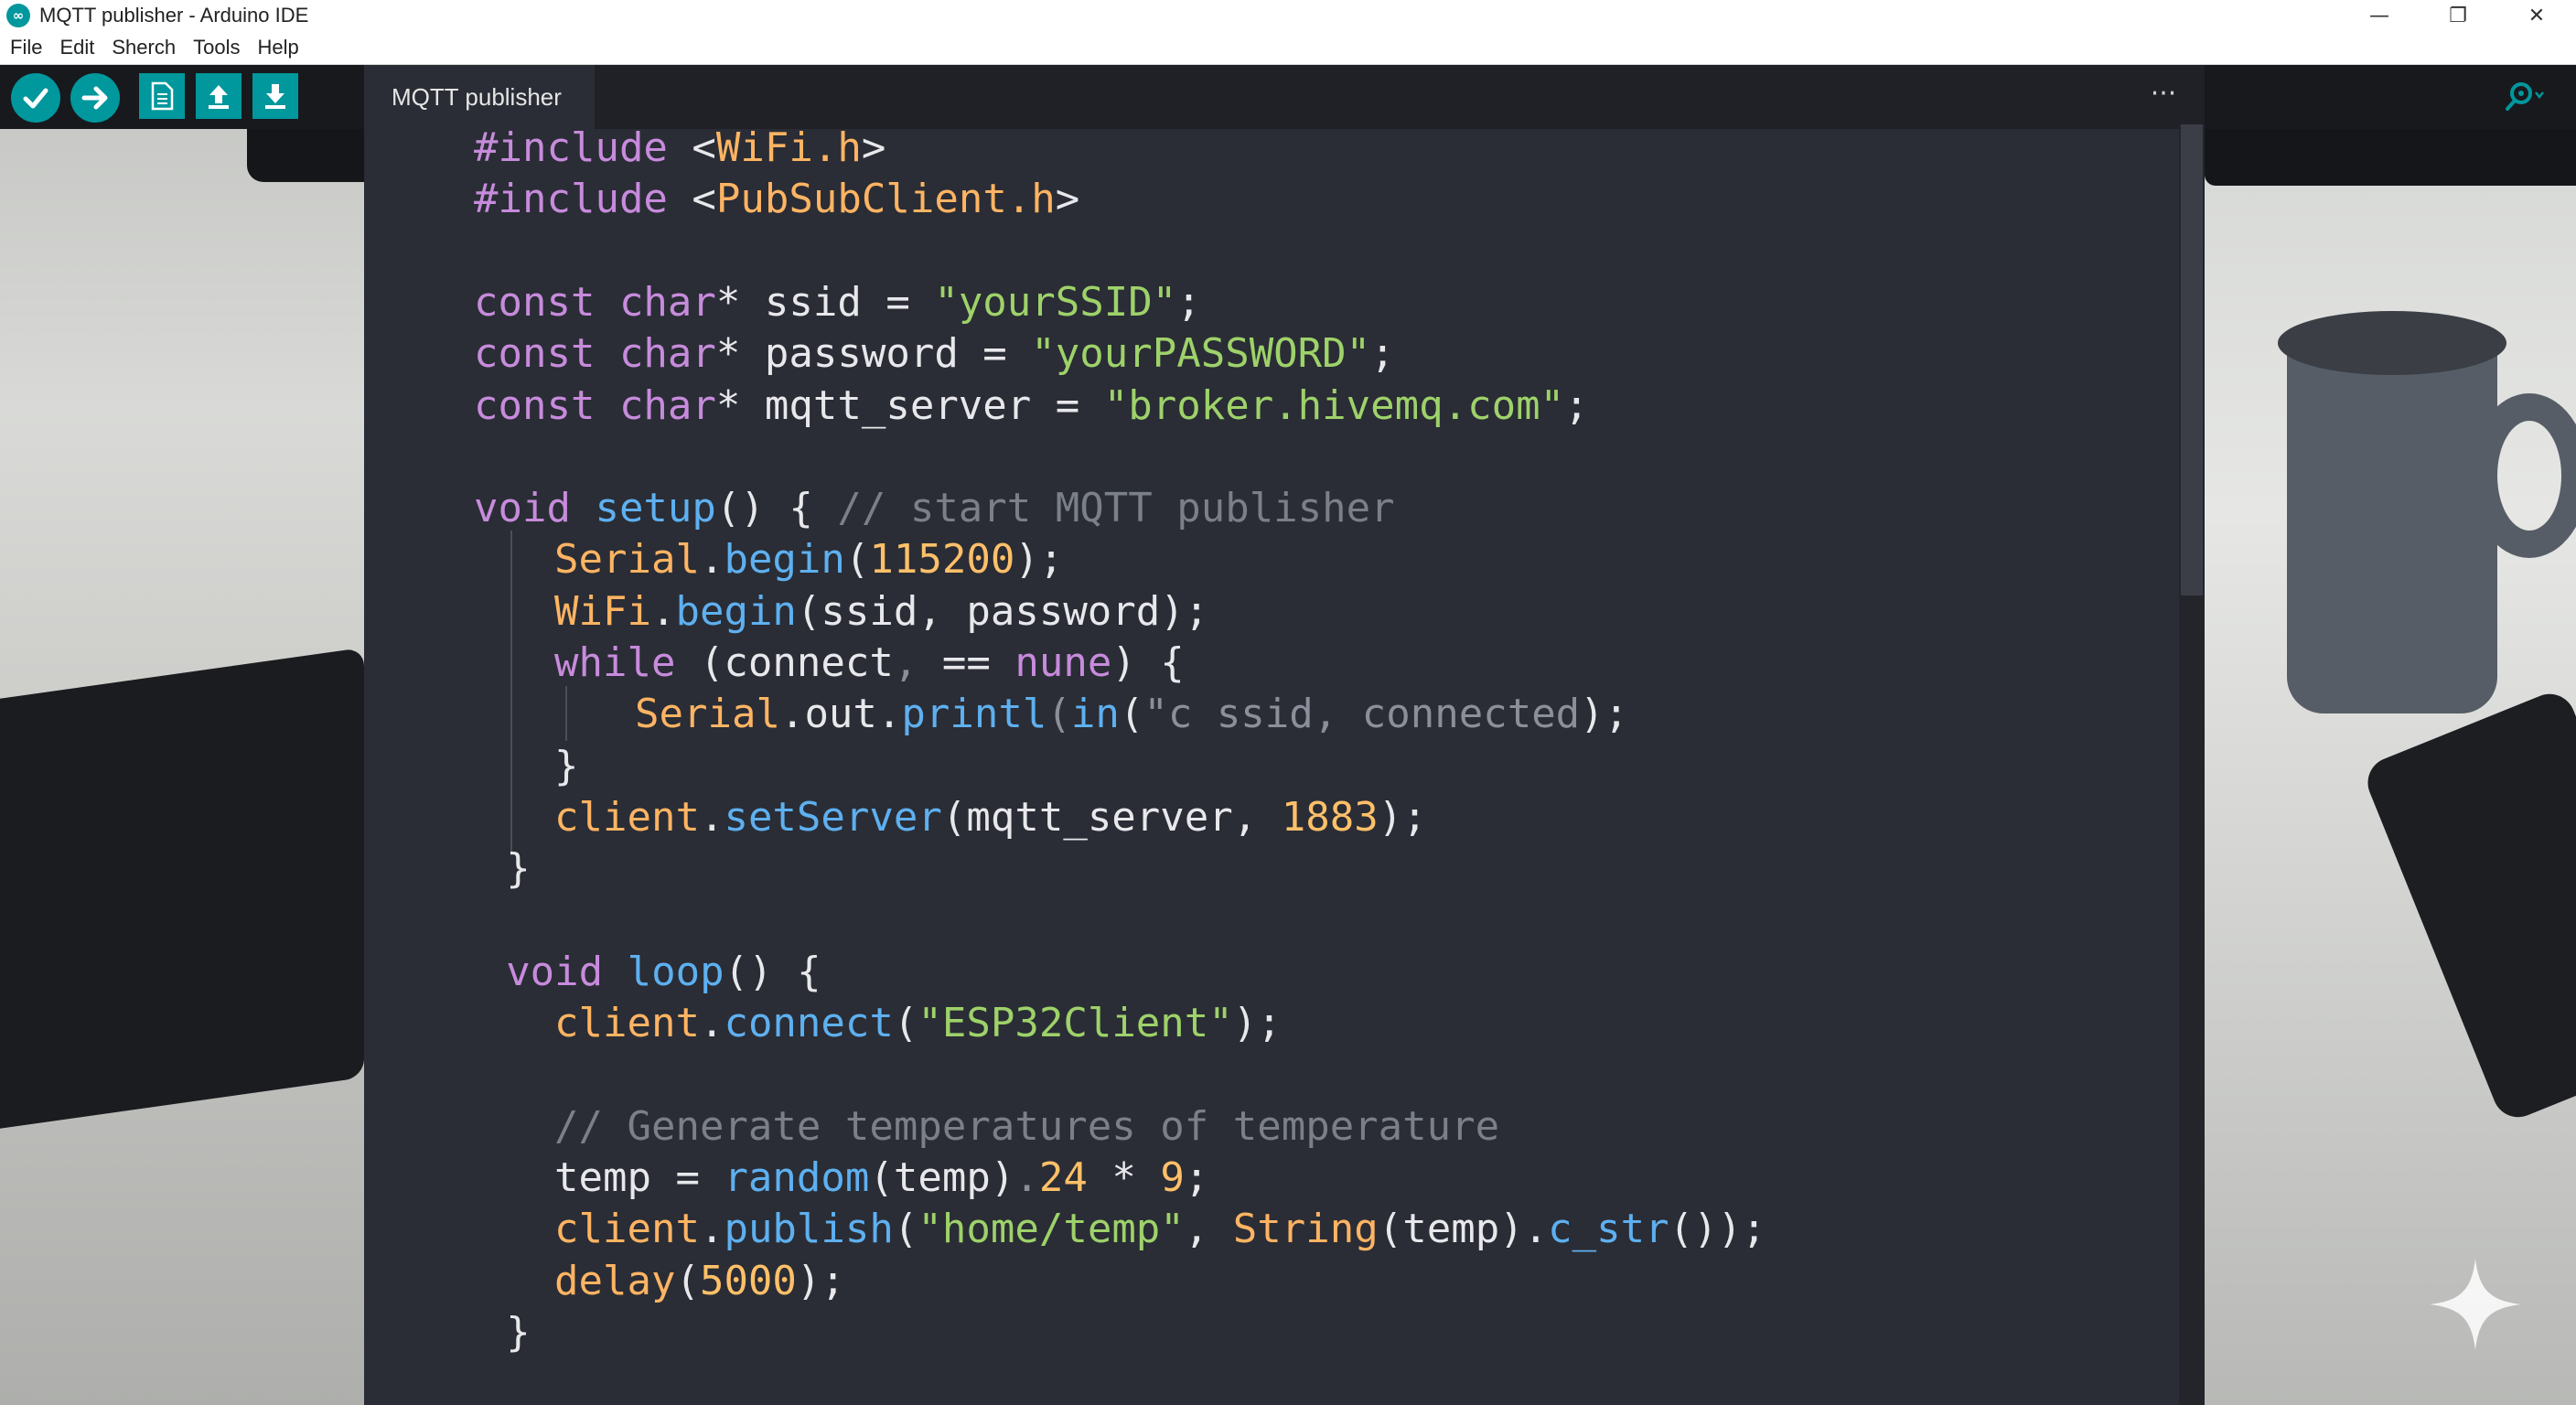 This screenshot has width=2576, height=1405. I want to click on save-sketch-button, so click(275, 96).